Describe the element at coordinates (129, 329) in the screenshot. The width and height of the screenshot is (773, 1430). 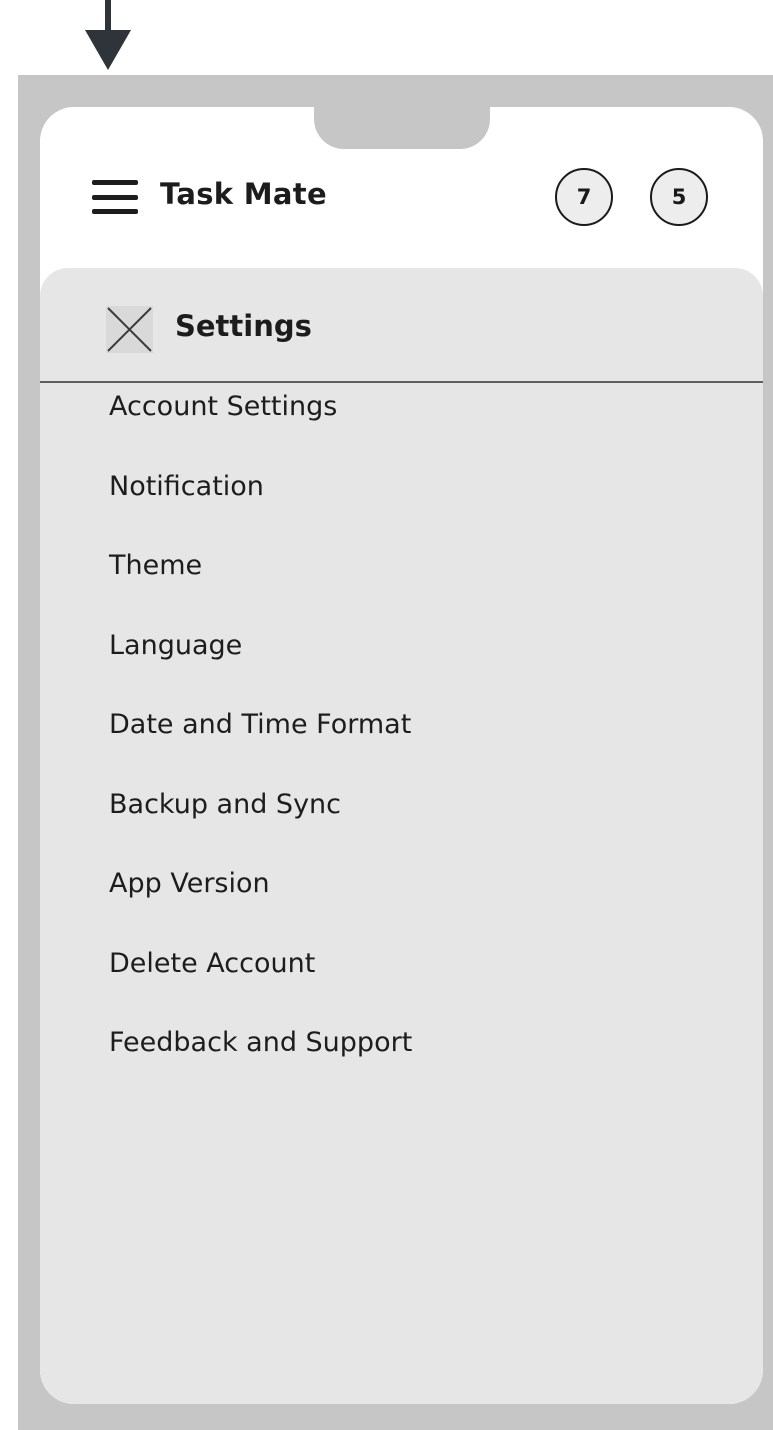
I see `close-icon` at that location.